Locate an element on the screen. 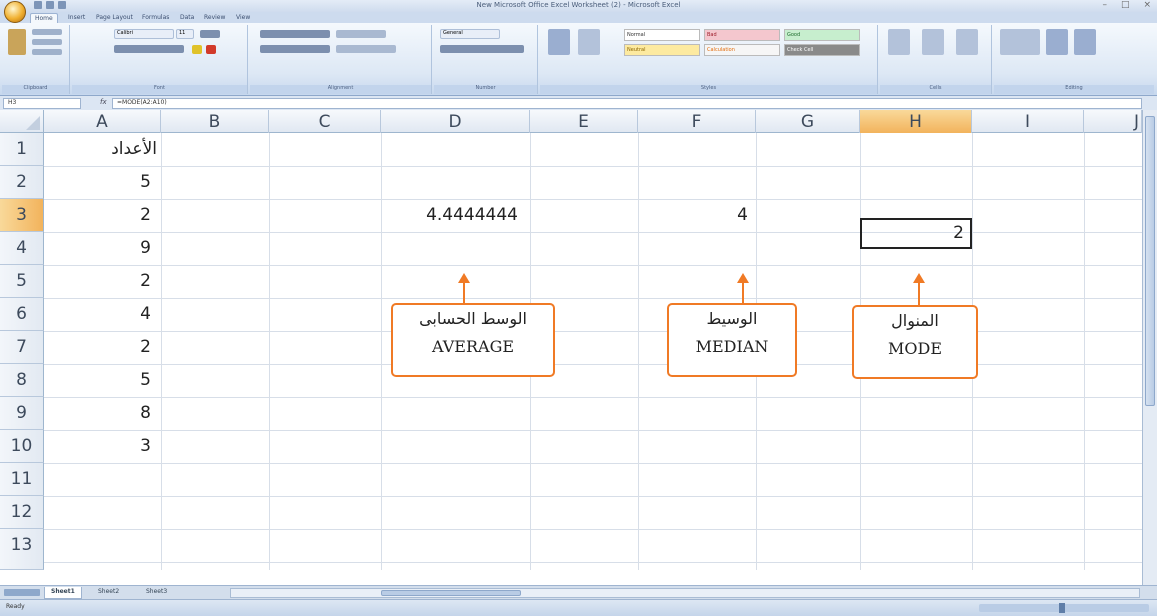  select-all-button is located at coordinates (22, 121).